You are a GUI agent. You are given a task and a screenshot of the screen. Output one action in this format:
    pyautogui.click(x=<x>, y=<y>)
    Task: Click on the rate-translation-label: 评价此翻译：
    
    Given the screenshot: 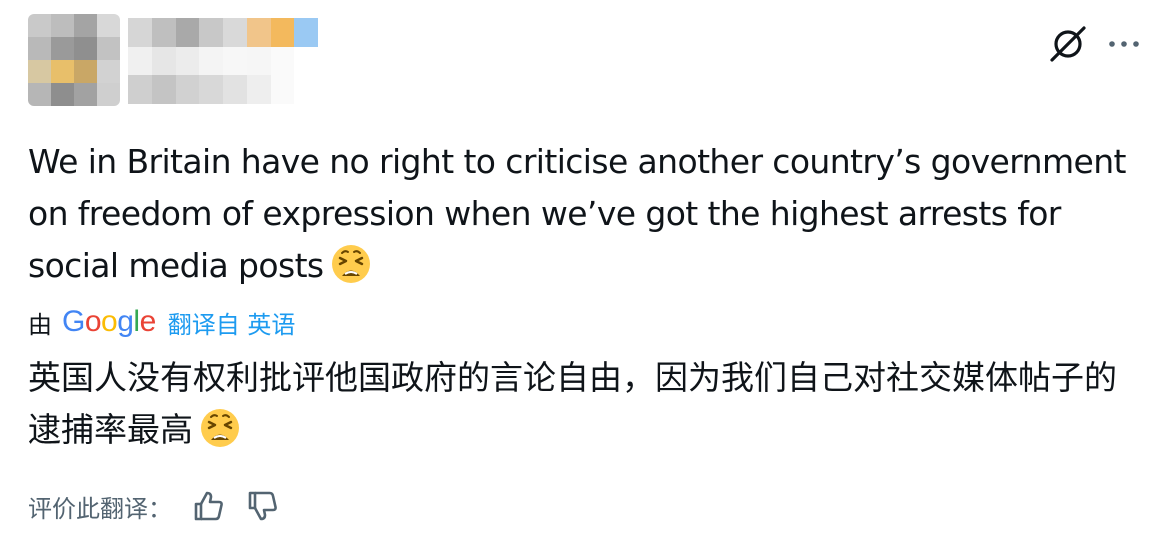 What is the action you would take?
    pyautogui.click(x=100, y=508)
    